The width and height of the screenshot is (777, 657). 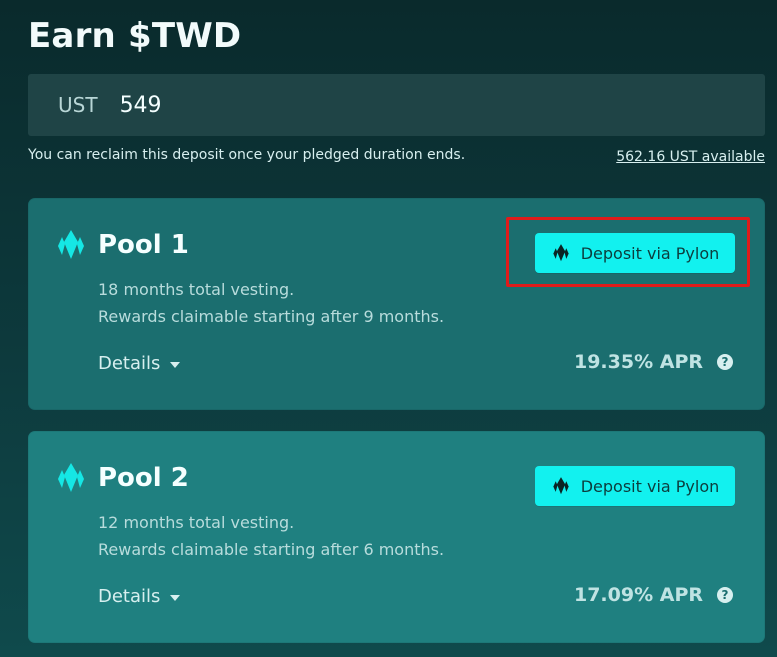 What do you see at coordinates (638, 362) in the screenshot?
I see `apr-value: 19.35% APR` at bounding box center [638, 362].